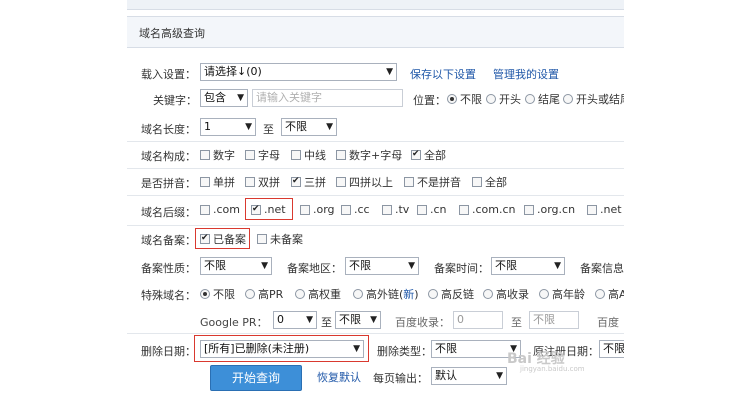  Describe the element at coordinates (375, 5) in the screenshot. I see `top-strip` at that location.